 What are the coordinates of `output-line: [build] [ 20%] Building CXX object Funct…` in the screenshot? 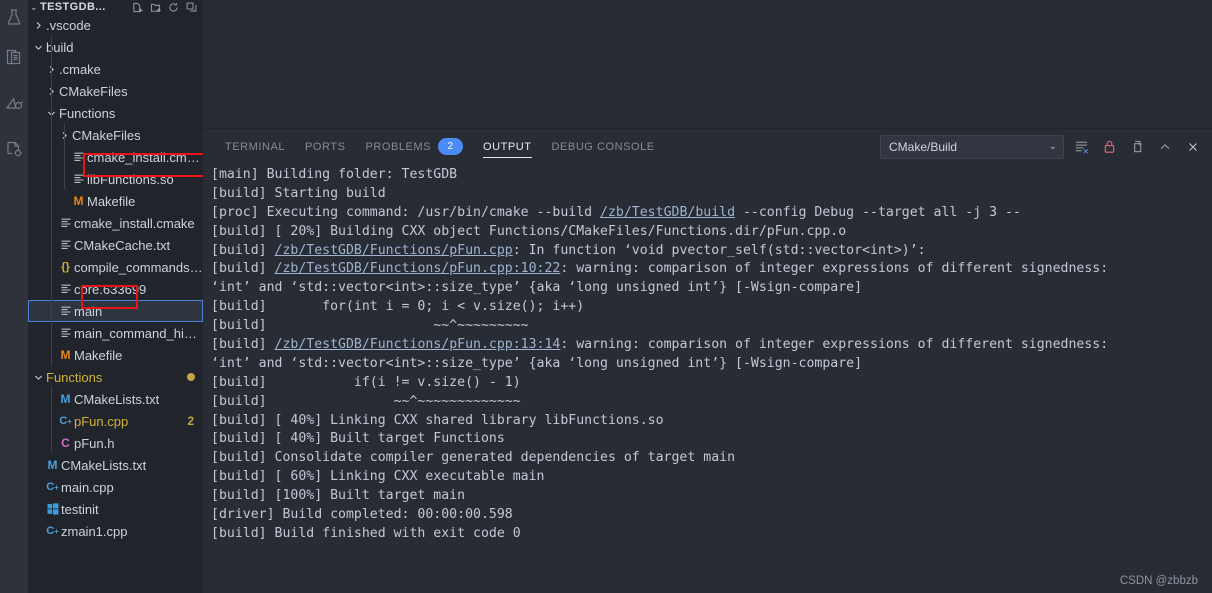 It's located at (711, 232).